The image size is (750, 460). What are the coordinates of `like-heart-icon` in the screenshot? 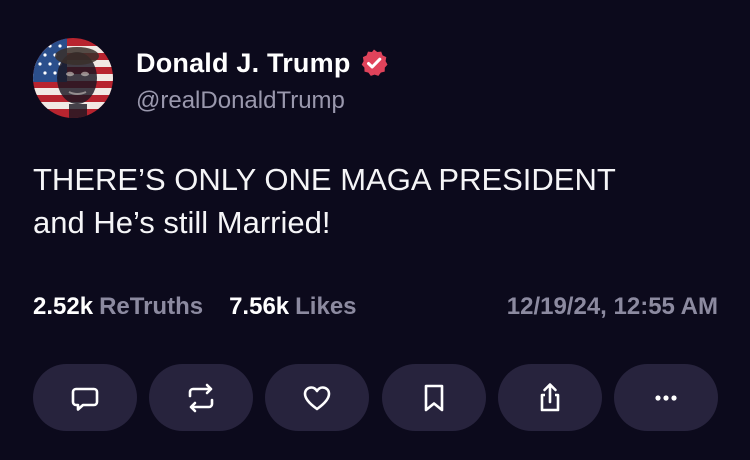 It's located at (317, 397).